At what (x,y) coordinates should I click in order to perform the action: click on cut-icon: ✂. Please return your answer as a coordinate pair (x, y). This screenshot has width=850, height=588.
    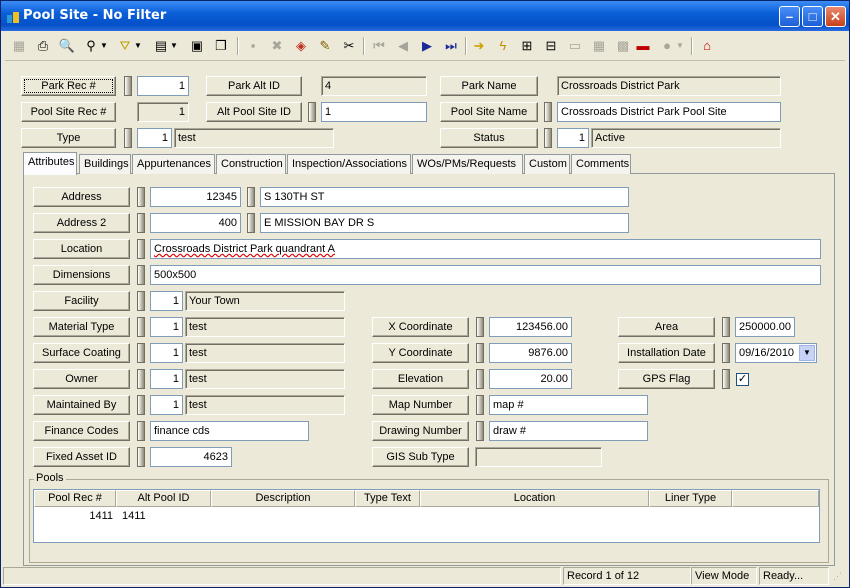
    Looking at the image, I should click on (349, 46).